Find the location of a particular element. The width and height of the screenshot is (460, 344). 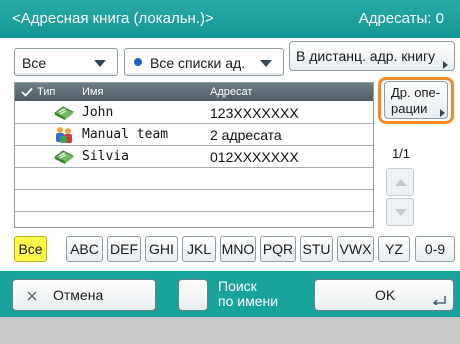

index-key-pqr: PQR is located at coordinates (278, 249).